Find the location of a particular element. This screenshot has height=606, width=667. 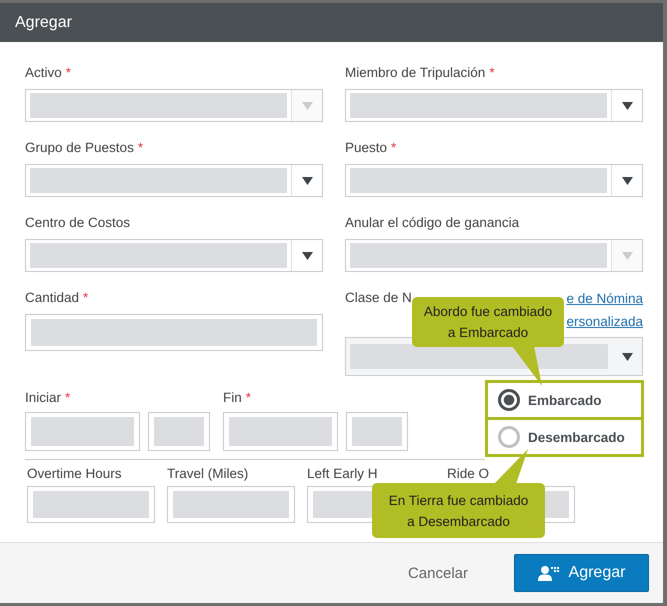

field-label: Centro de Costos is located at coordinates (77, 223).